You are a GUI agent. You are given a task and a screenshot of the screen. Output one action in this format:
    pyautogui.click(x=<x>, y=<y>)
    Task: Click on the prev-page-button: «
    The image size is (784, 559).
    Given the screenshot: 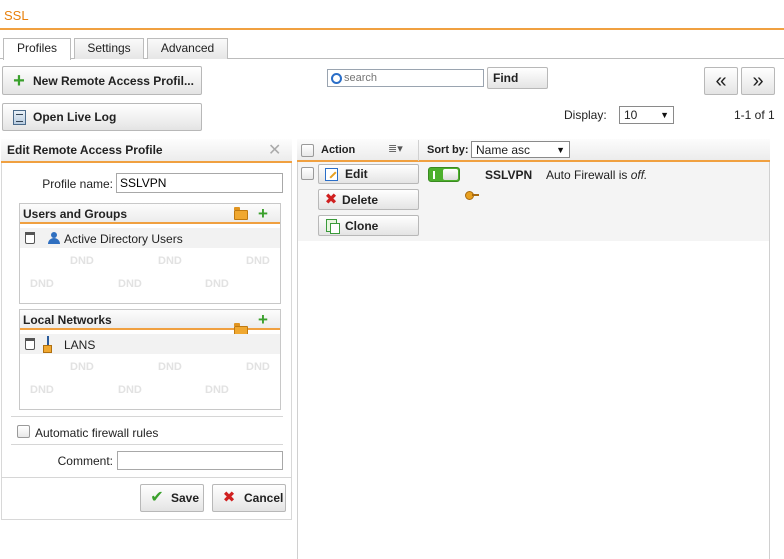 What is the action you would take?
    pyautogui.click(x=721, y=81)
    